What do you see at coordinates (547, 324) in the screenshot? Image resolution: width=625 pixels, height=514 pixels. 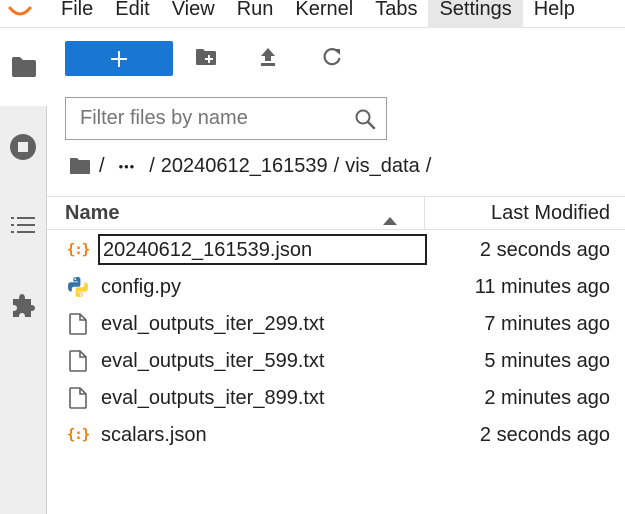 I see `file-modified: 7 minutes ago` at bounding box center [547, 324].